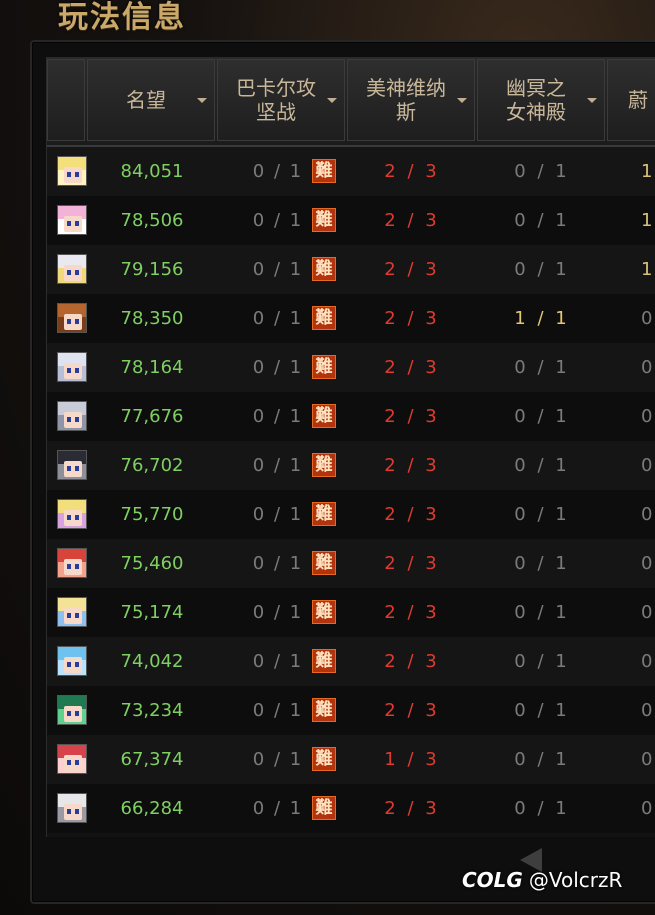  What do you see at coordinates (351, 269) in the screenshot?
I see `table-row: 79,156 0 / 1 難 2 / 3 0 / 1 1` at bounding box center [351, 269].